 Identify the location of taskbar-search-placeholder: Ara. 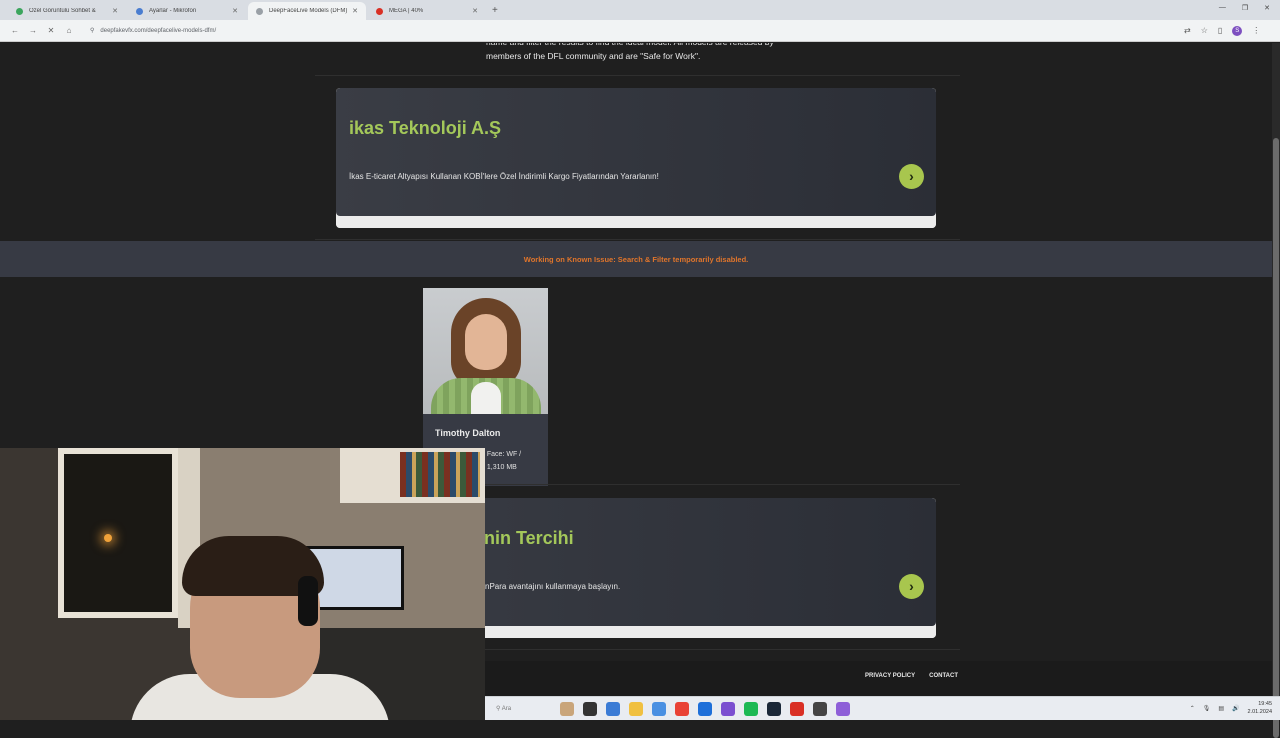
(506, 709).